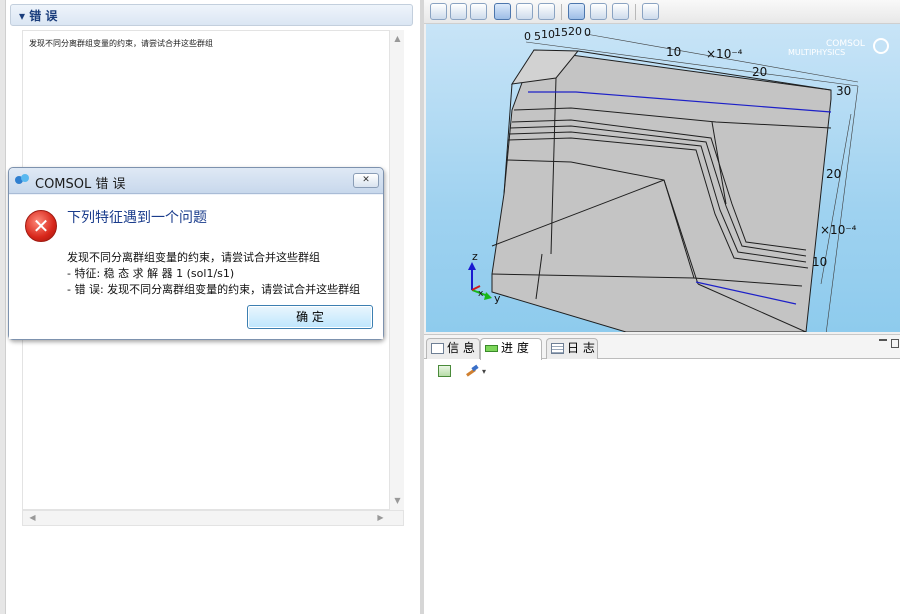 The height and width of the screenshot is (614, 900). I want to click on ok-button: 确 定, so click(310, 317).